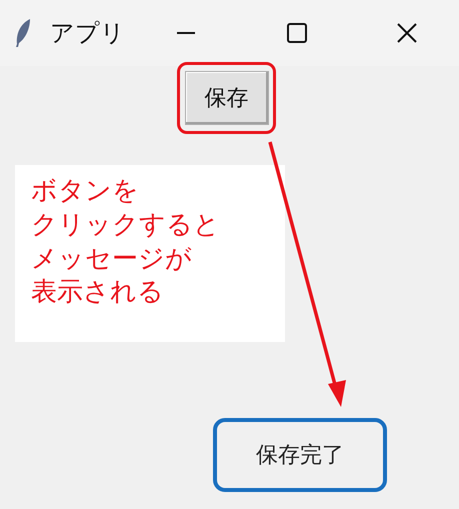  I want to click on save-button: 保存, so click(226, 98).